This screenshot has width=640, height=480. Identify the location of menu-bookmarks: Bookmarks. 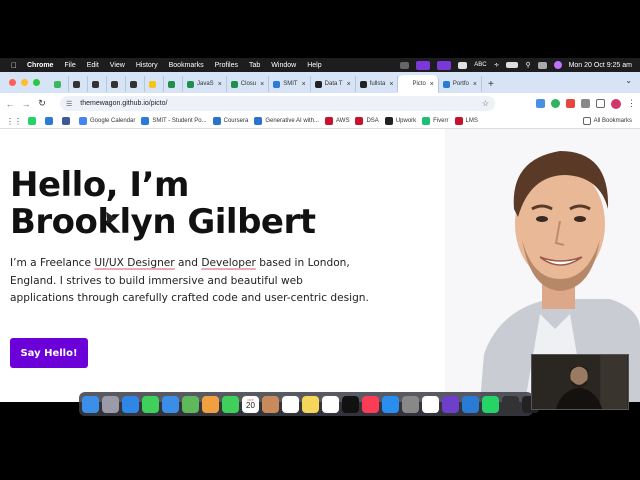
(186, 65).